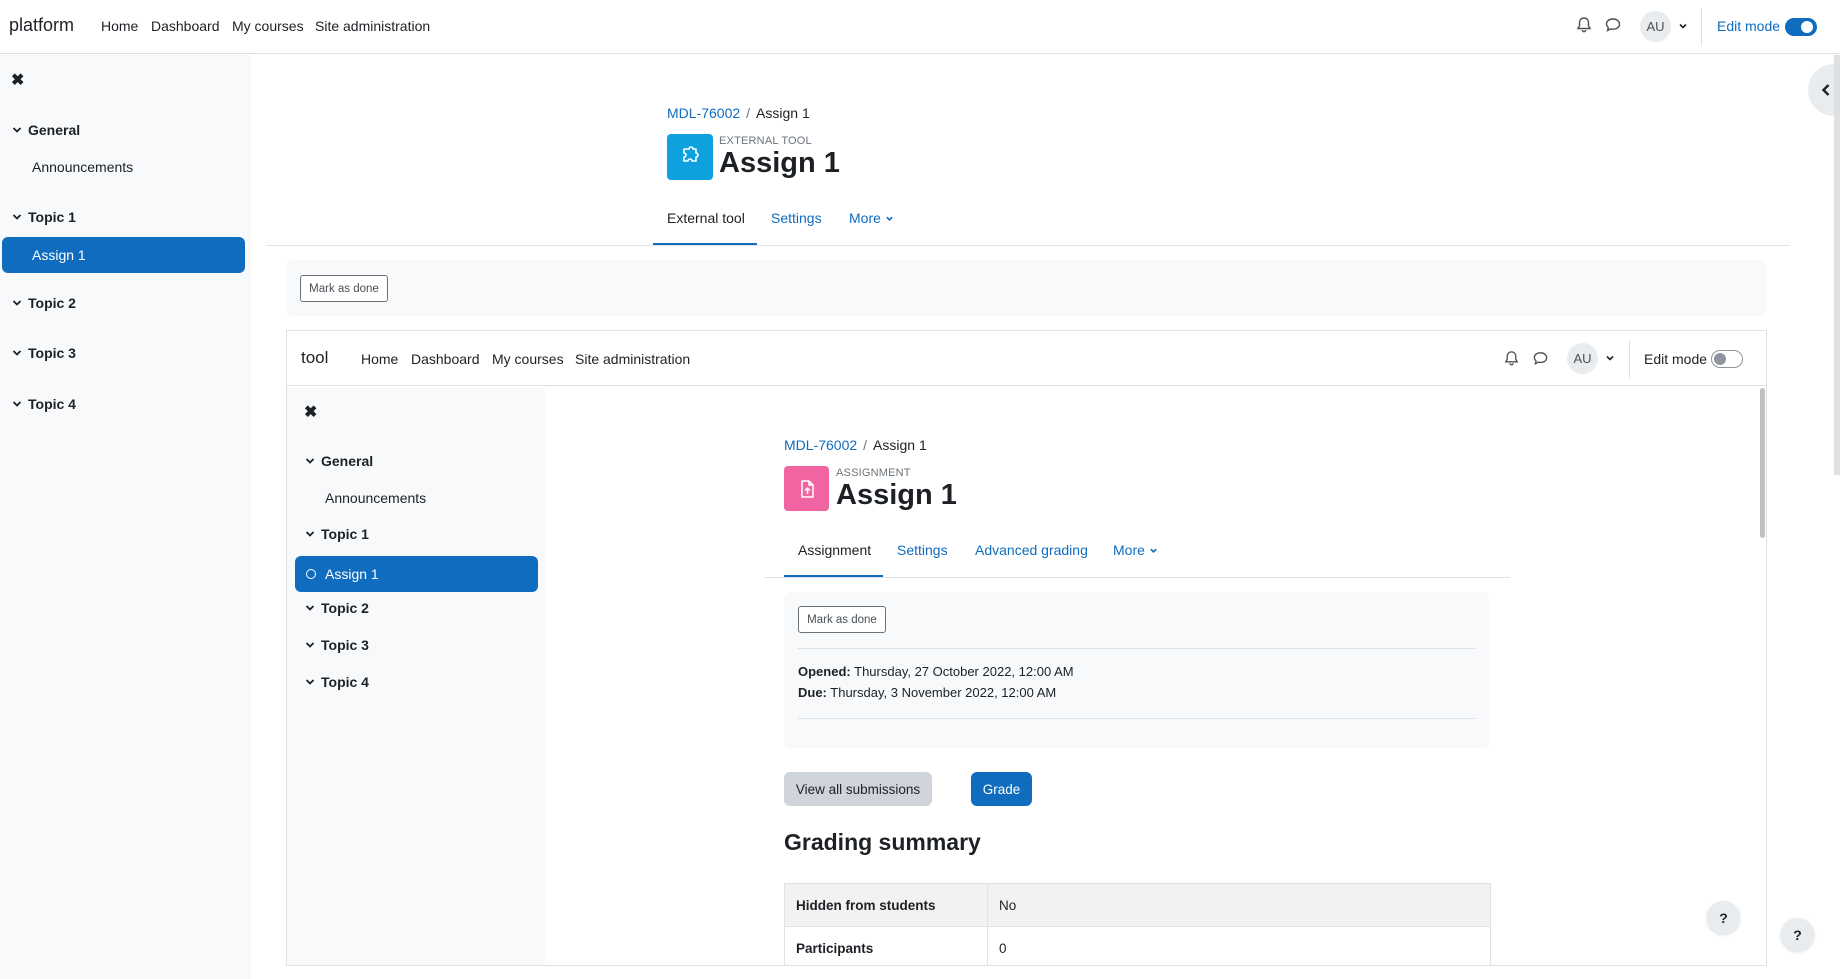  I want to click on row-label: Participants, so click(886, 945).